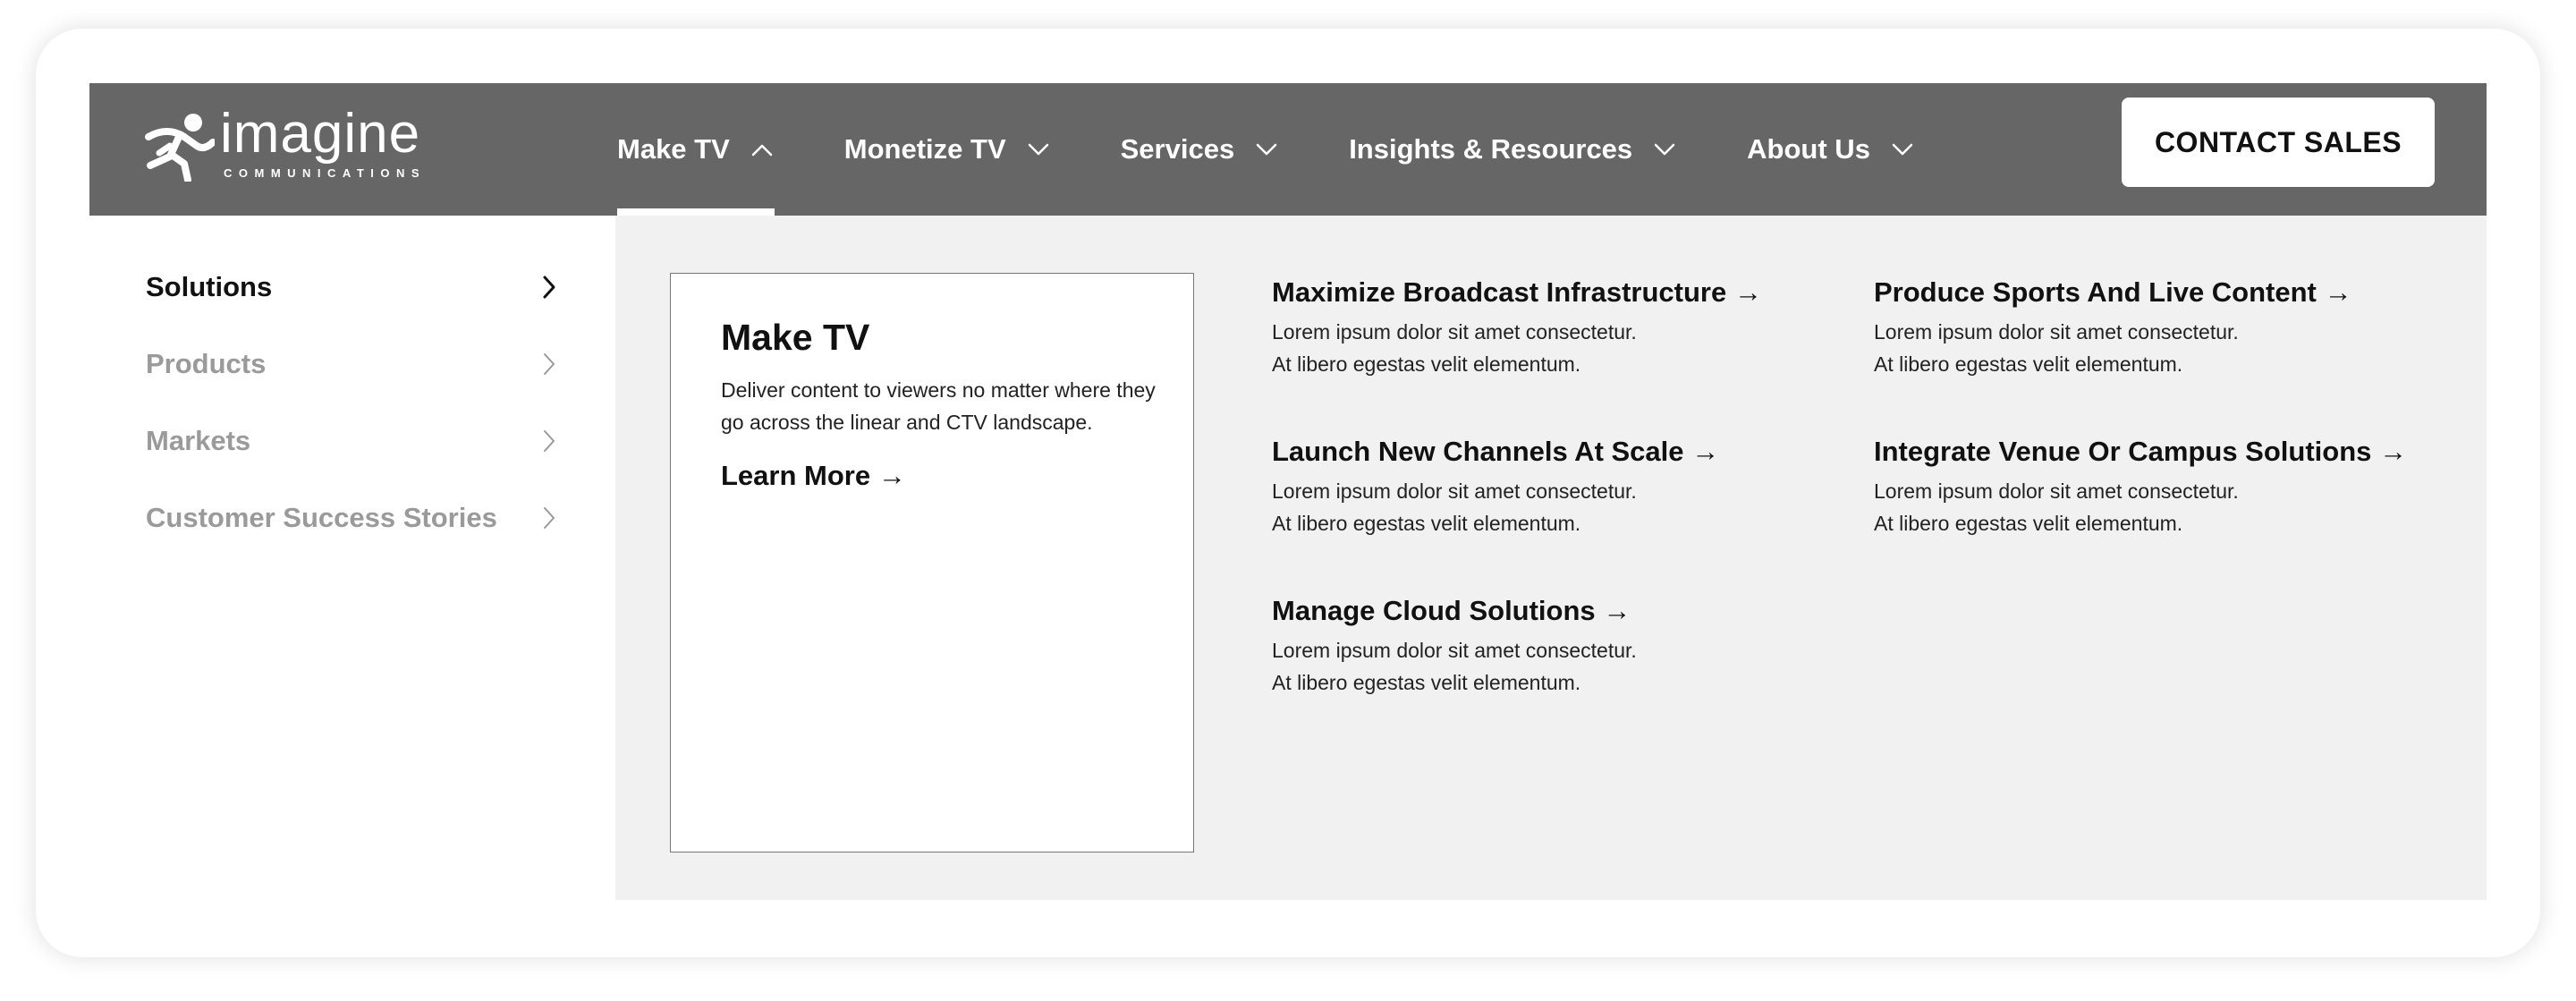 The width and height of the screenshot is (2576, 1001). Describe the element at coordinates (180, 148) in the screenshot. I see `running-figure-logo-icon` at that location.